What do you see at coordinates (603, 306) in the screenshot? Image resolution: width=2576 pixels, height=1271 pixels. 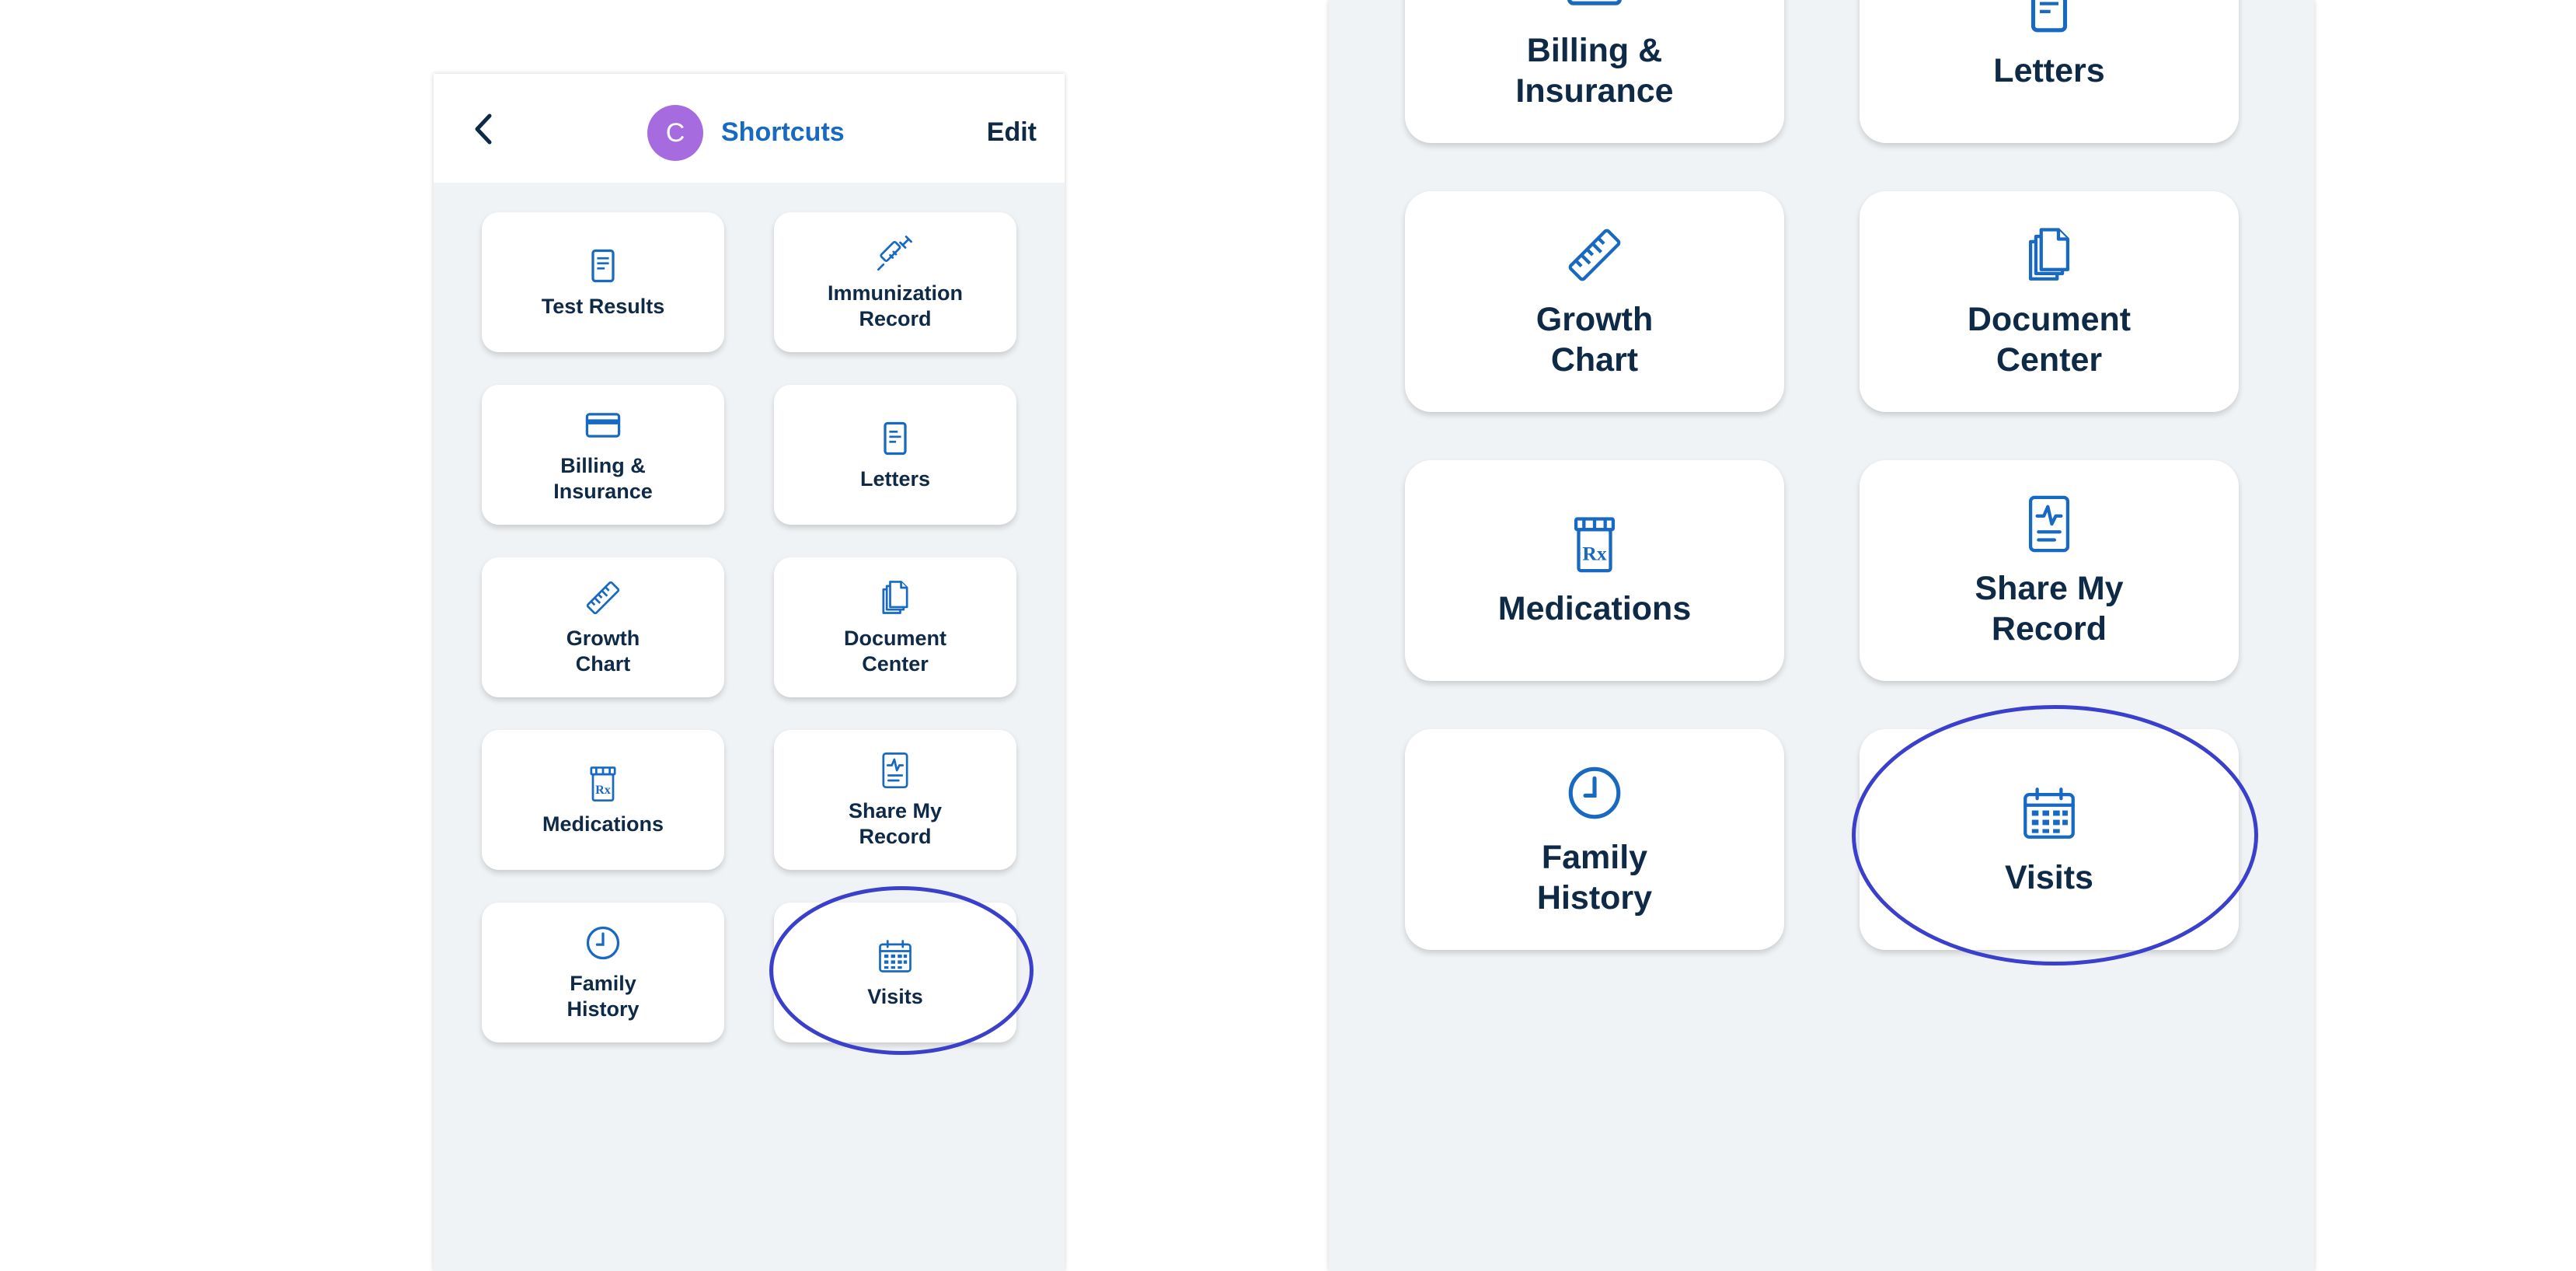 I see `shortcut-label: Test Results` at bounding box center [603, 306].